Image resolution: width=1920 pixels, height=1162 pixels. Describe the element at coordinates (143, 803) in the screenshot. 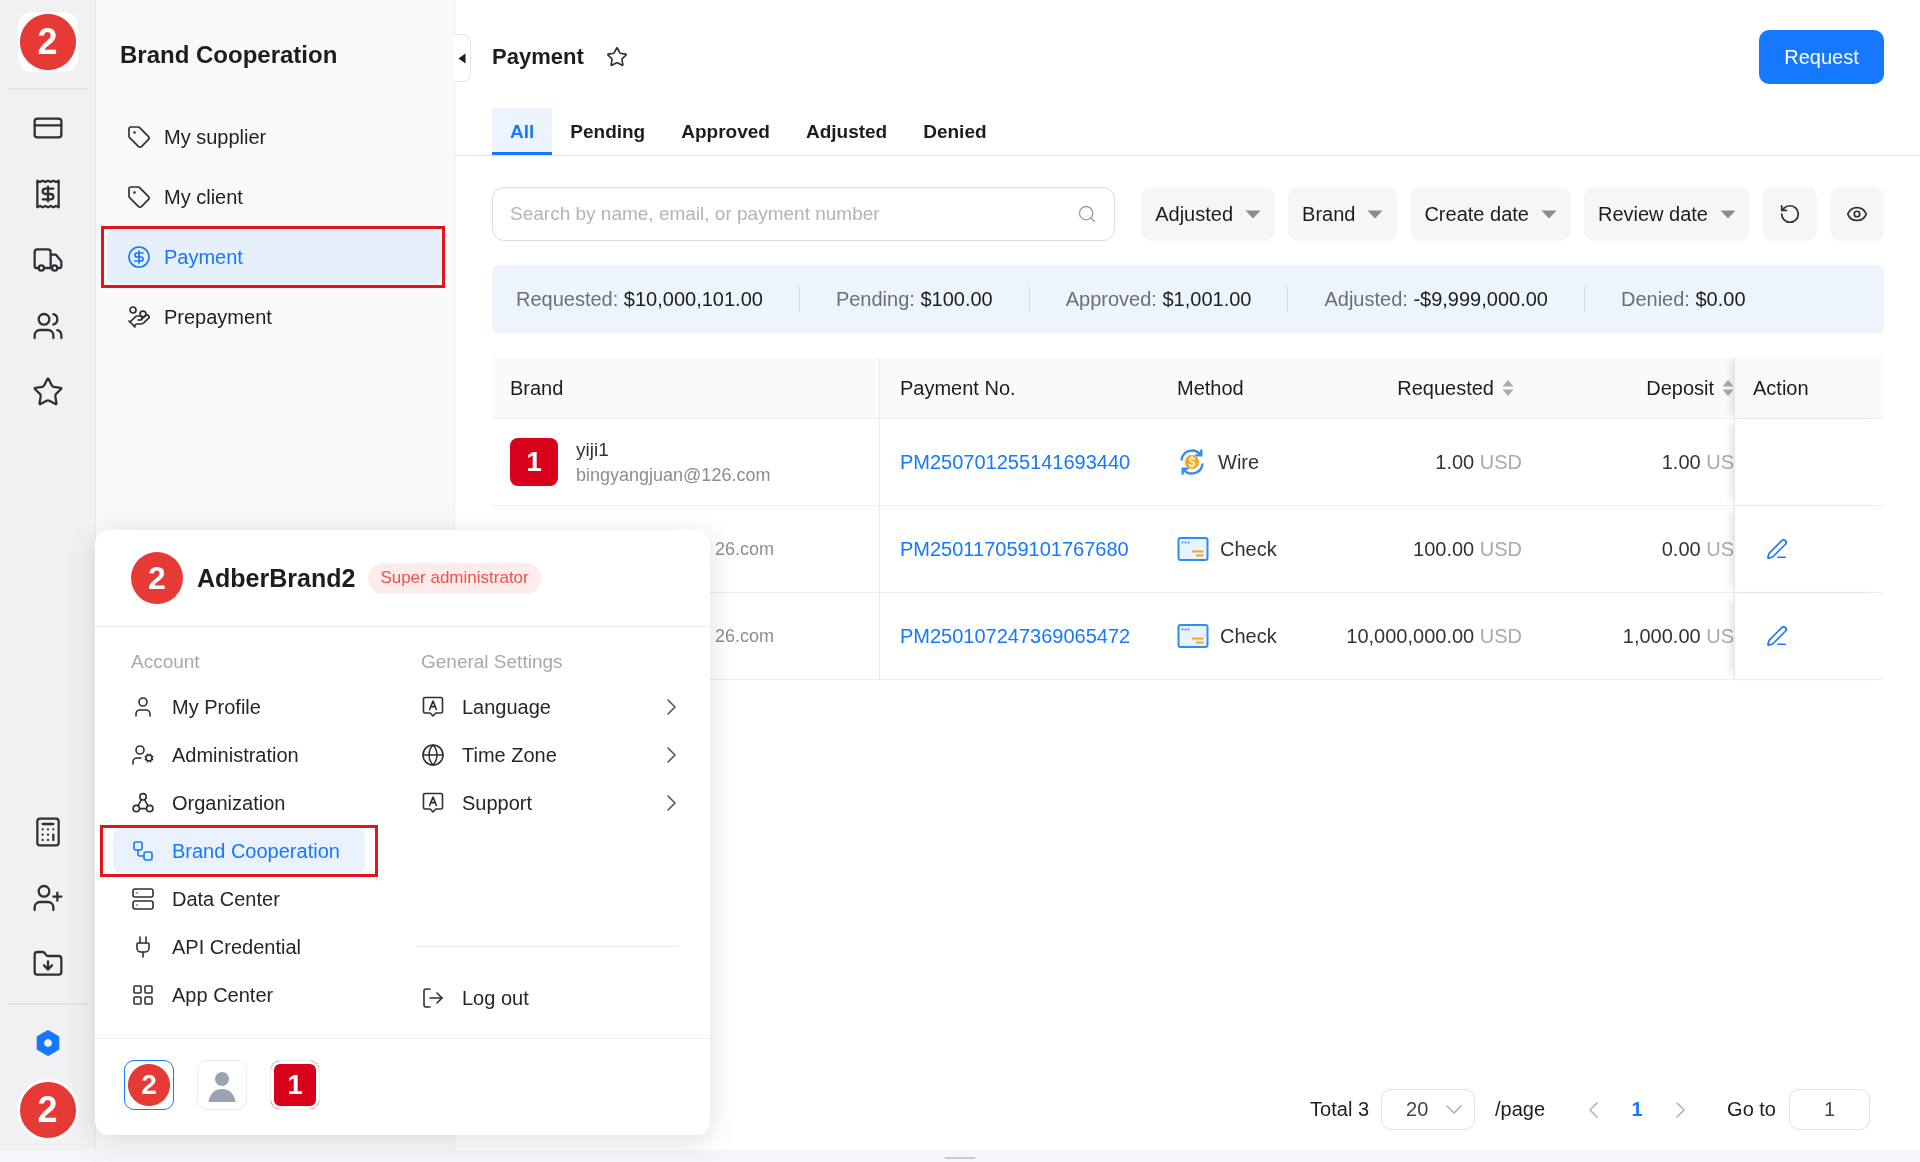

I see `network-icon` at that location.